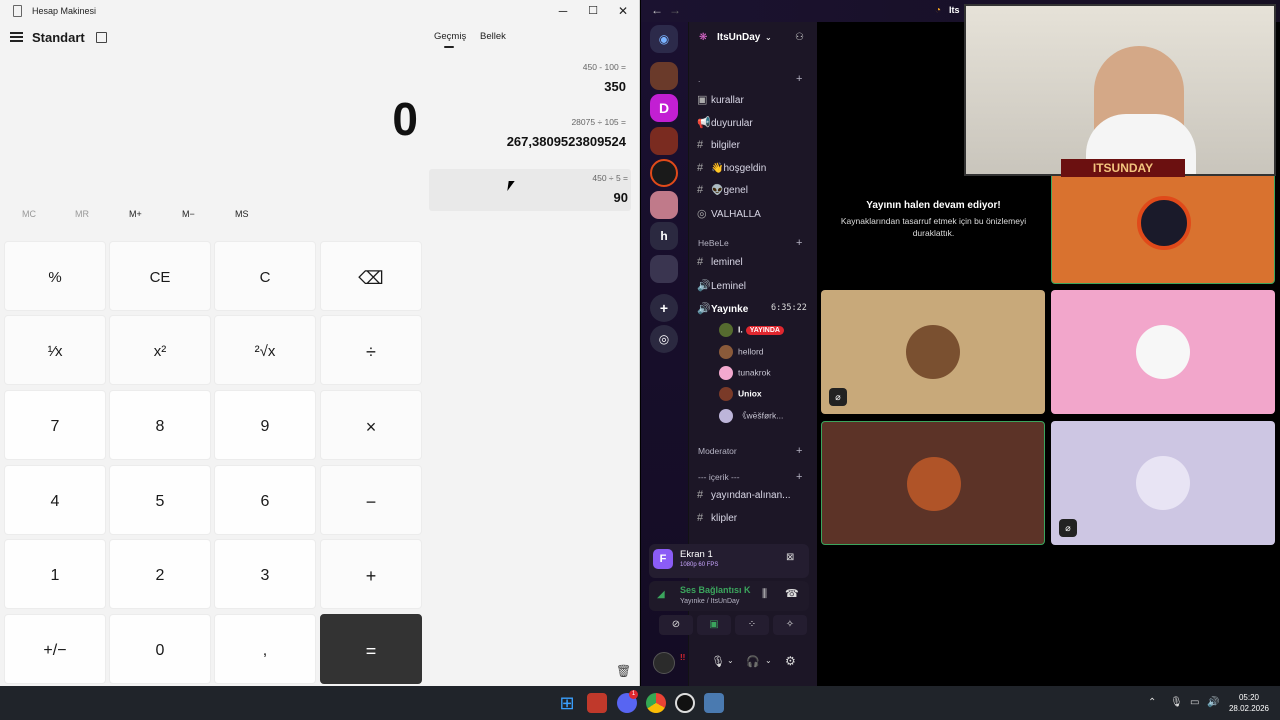 The image size is (1280, 720). Describe the element at coordinates (371, 276) in the screenshot. I see `backspace-button: ⌫` at that location.